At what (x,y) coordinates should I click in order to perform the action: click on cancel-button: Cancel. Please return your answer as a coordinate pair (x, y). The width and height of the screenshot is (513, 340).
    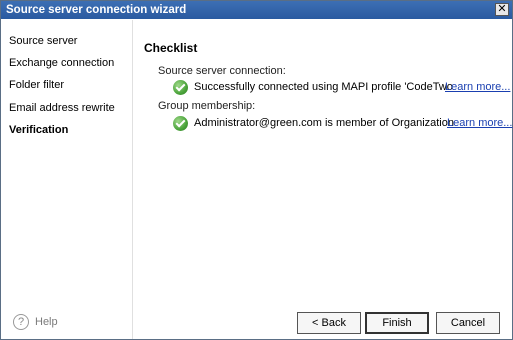
    Looking at the image, I should click on (468, 323).